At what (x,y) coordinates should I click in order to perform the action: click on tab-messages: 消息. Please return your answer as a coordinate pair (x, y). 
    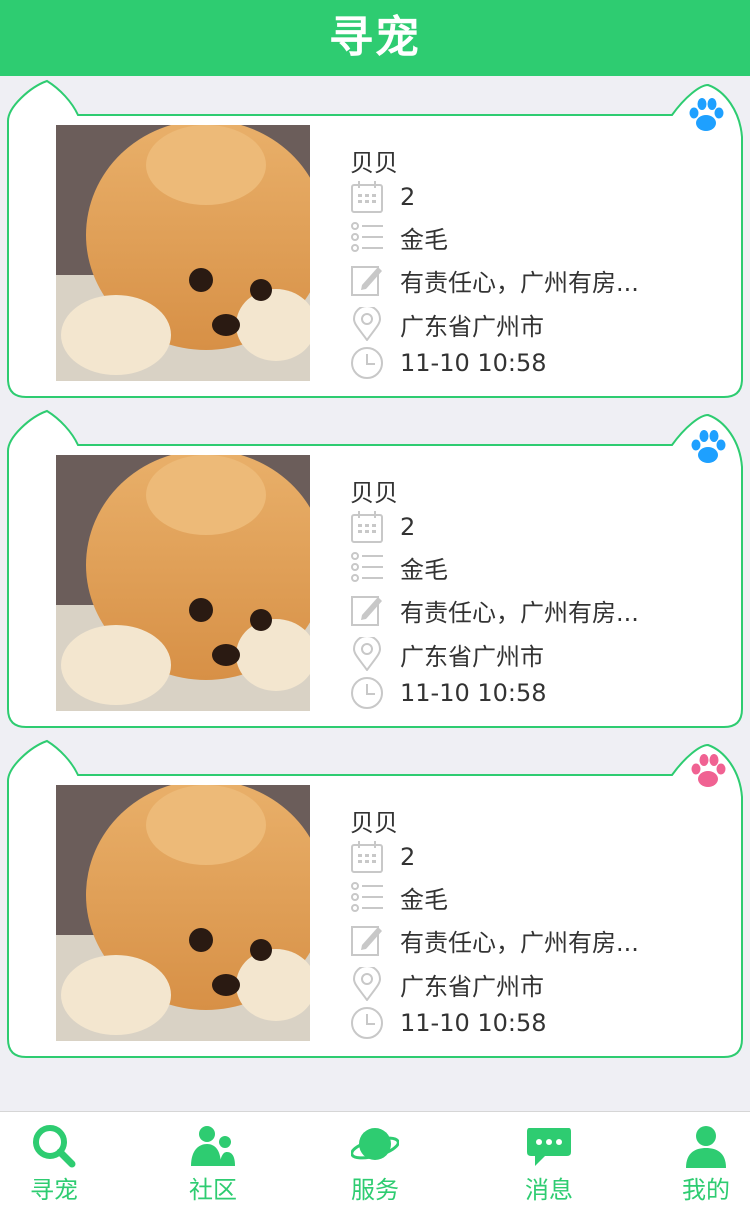
    Looking at the image, I should click on (549, 1159).